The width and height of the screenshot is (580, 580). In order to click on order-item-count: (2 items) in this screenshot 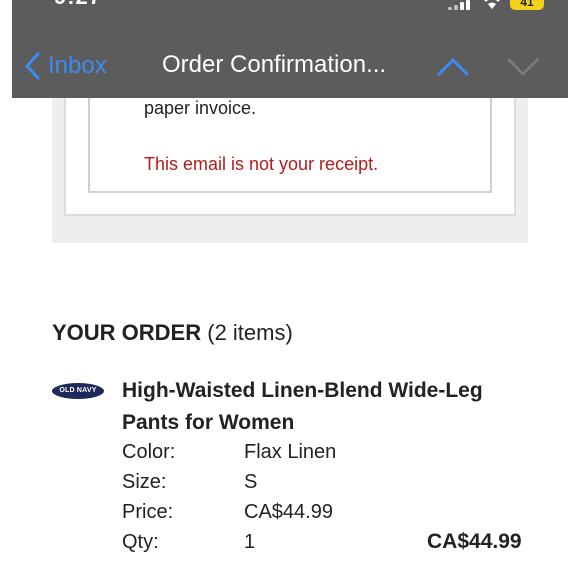, I will do `click(250, 332)`.